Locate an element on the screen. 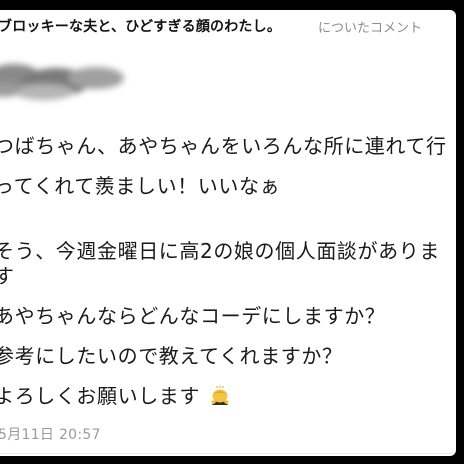 The image size is (464, 464). header-suffix: についたコメント is located at coordinates (370, 28).